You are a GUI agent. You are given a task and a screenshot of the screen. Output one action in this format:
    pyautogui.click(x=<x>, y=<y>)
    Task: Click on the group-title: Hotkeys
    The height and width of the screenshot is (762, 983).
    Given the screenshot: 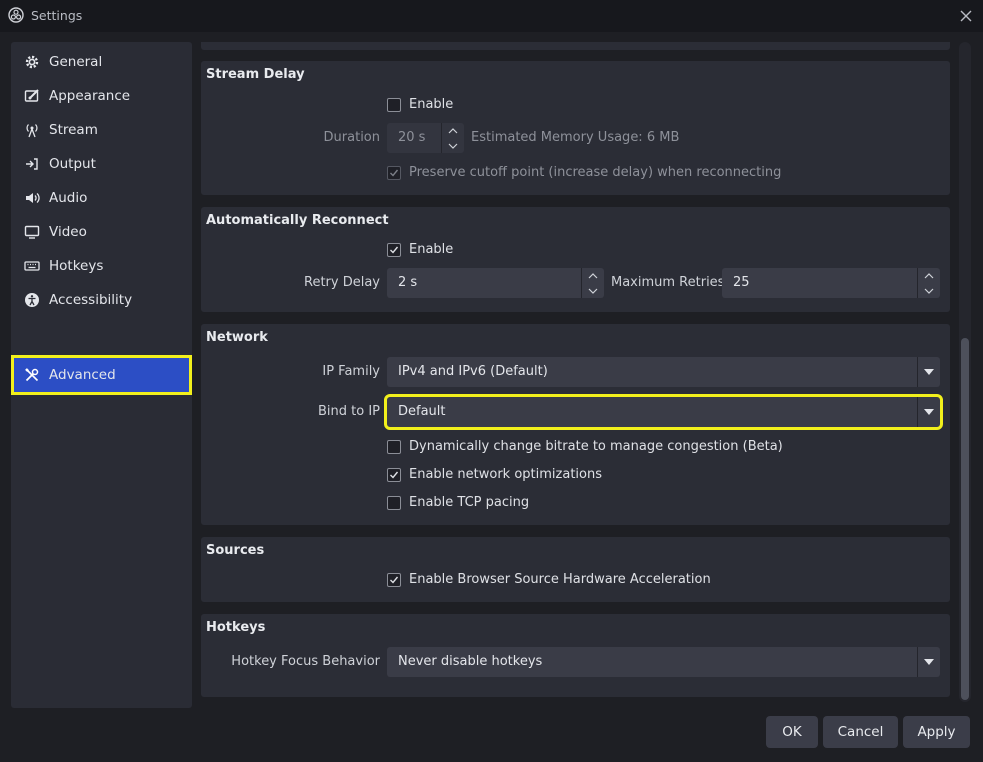 What is the action you would take?
    pyautogui.click(x=236, y=627)
    